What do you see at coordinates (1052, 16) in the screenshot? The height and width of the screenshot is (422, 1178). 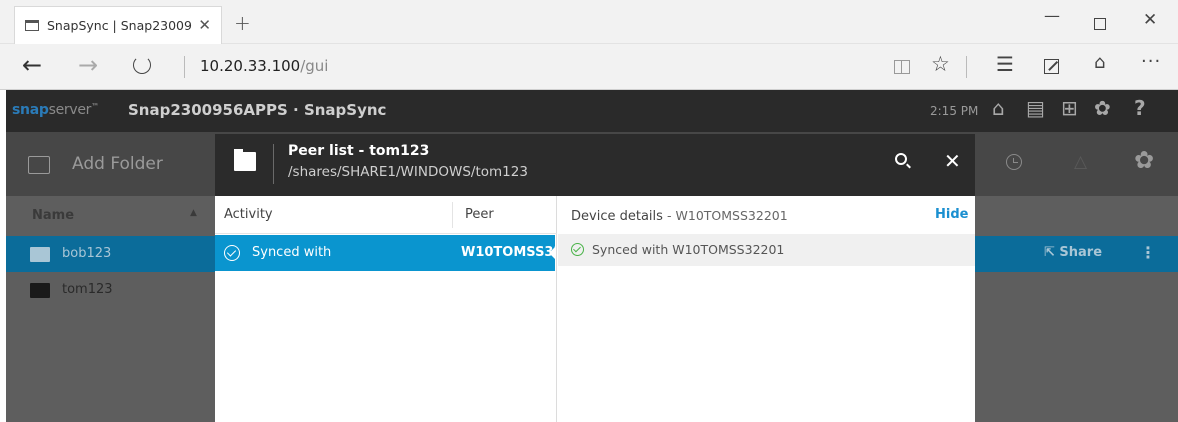 I see `window-minimize-button: —` at bounding box center [1052, 16].